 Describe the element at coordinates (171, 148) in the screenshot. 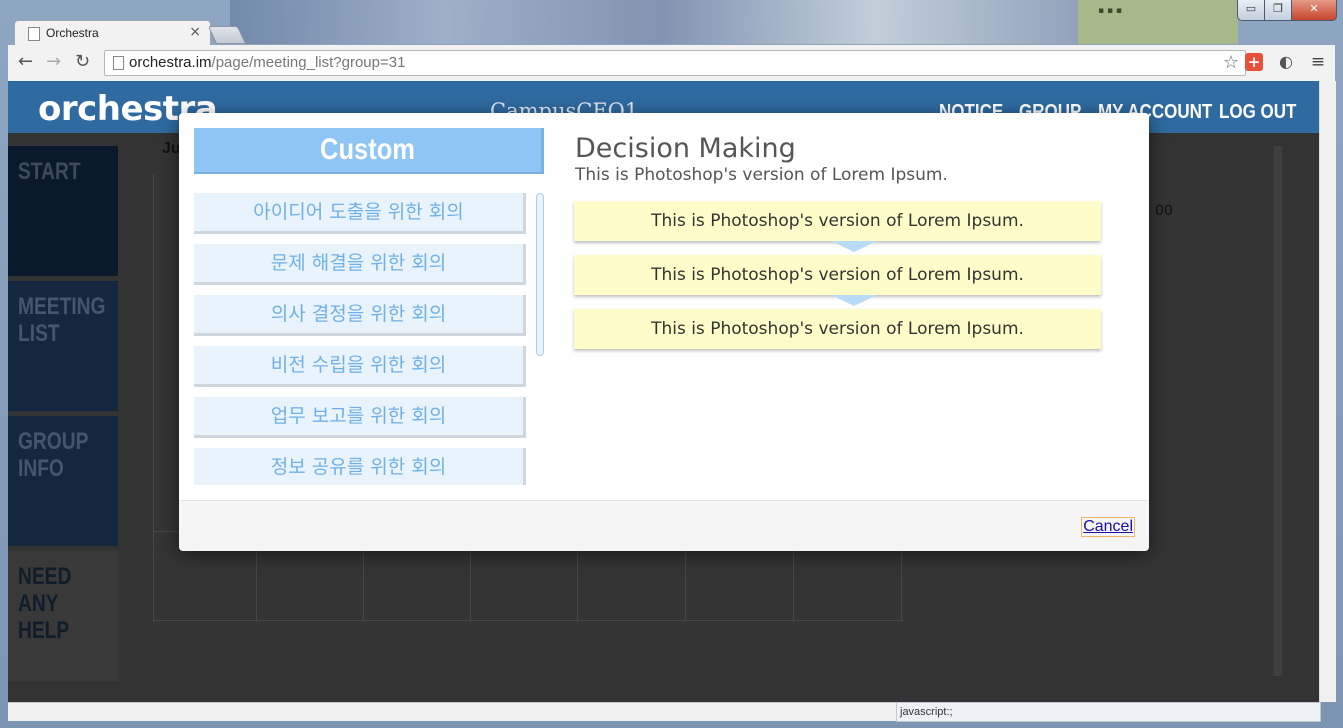

I see `calendar-month-label: Ju` at that location.